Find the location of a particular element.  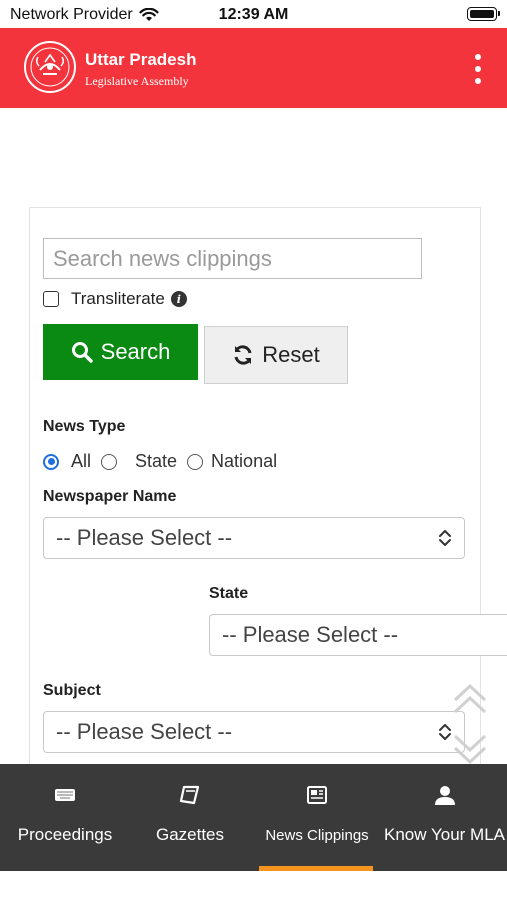

app-title: Uttar Pradesh is located at coordinates (141, 59).